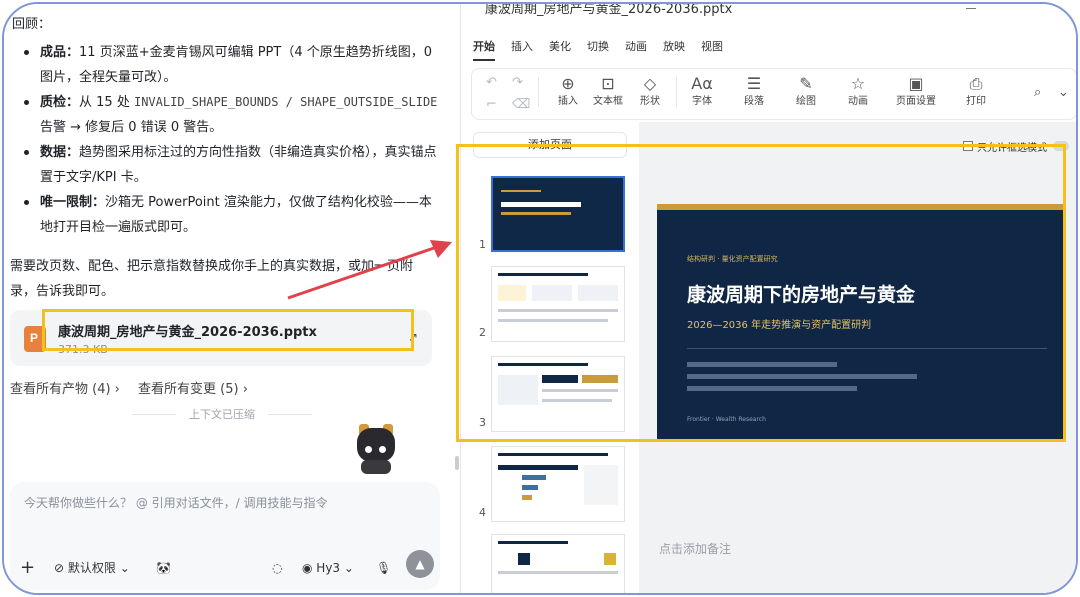 The width and height of the screenshot is (1080, 597). What do you see at coordinates (858, 91) in the screenshot?
I see `animation-button: ☆ 动画` at bounding box center [858, 91].